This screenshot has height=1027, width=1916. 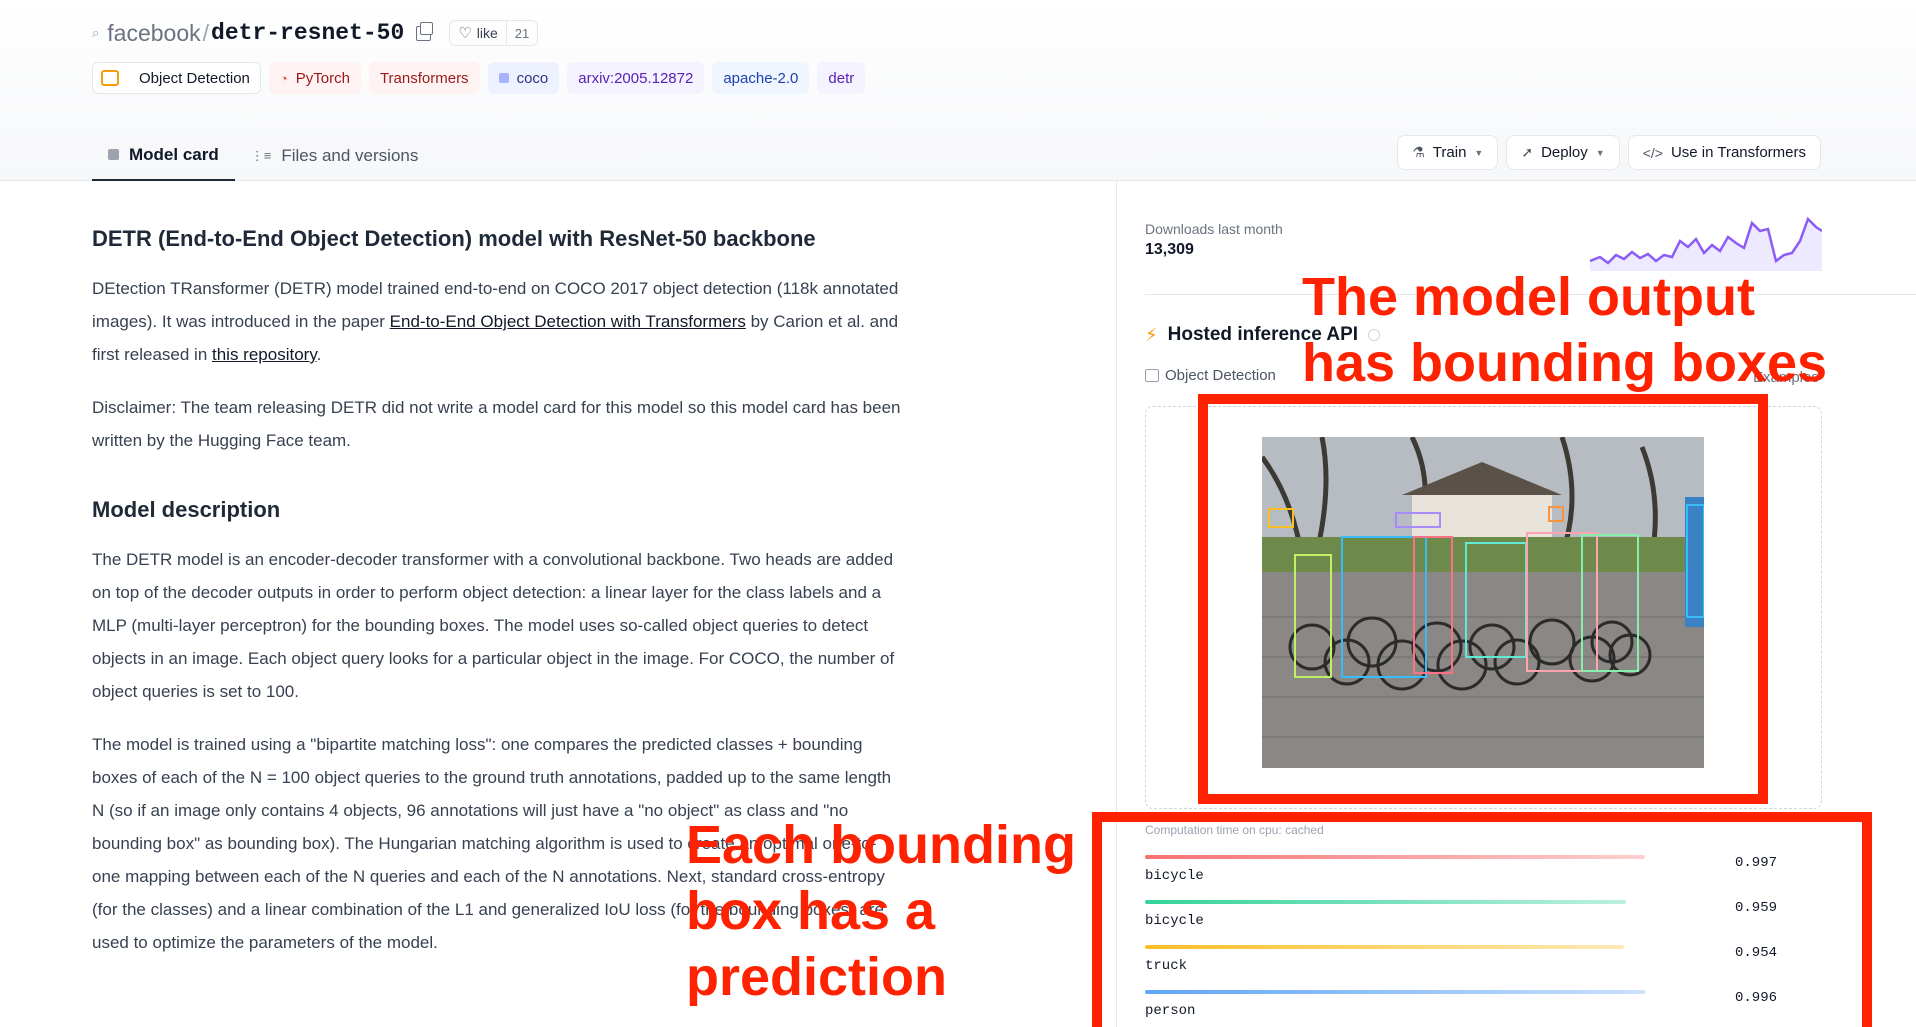 What do you see at coordinates (1482, 919) in the screenshot?
I see `predictions-highlight-box` at bounding box center [1482, 919].